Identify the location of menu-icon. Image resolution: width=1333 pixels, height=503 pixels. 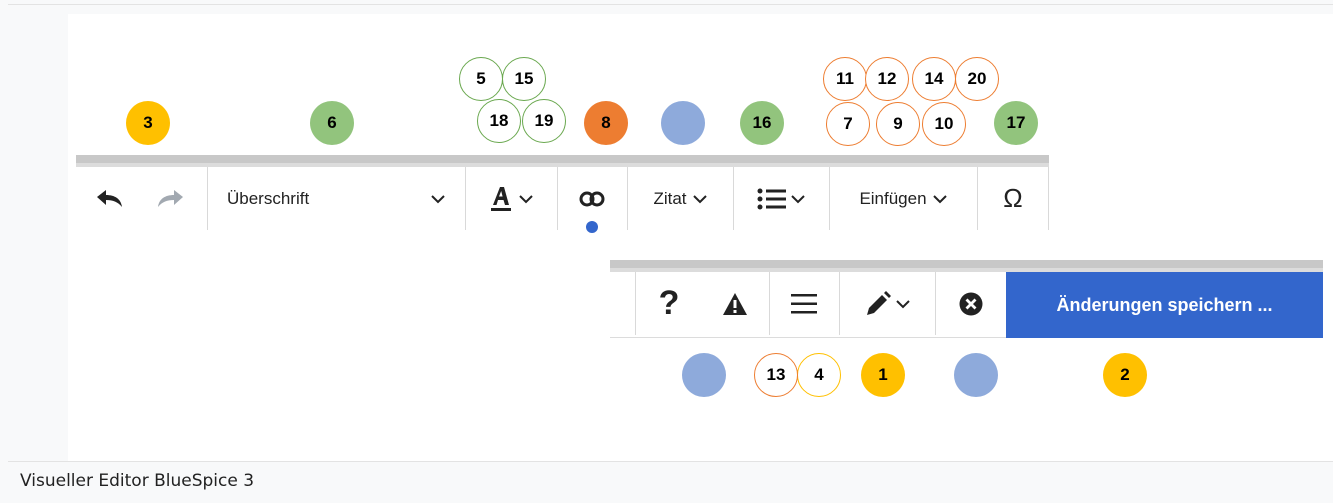
(804, 303).